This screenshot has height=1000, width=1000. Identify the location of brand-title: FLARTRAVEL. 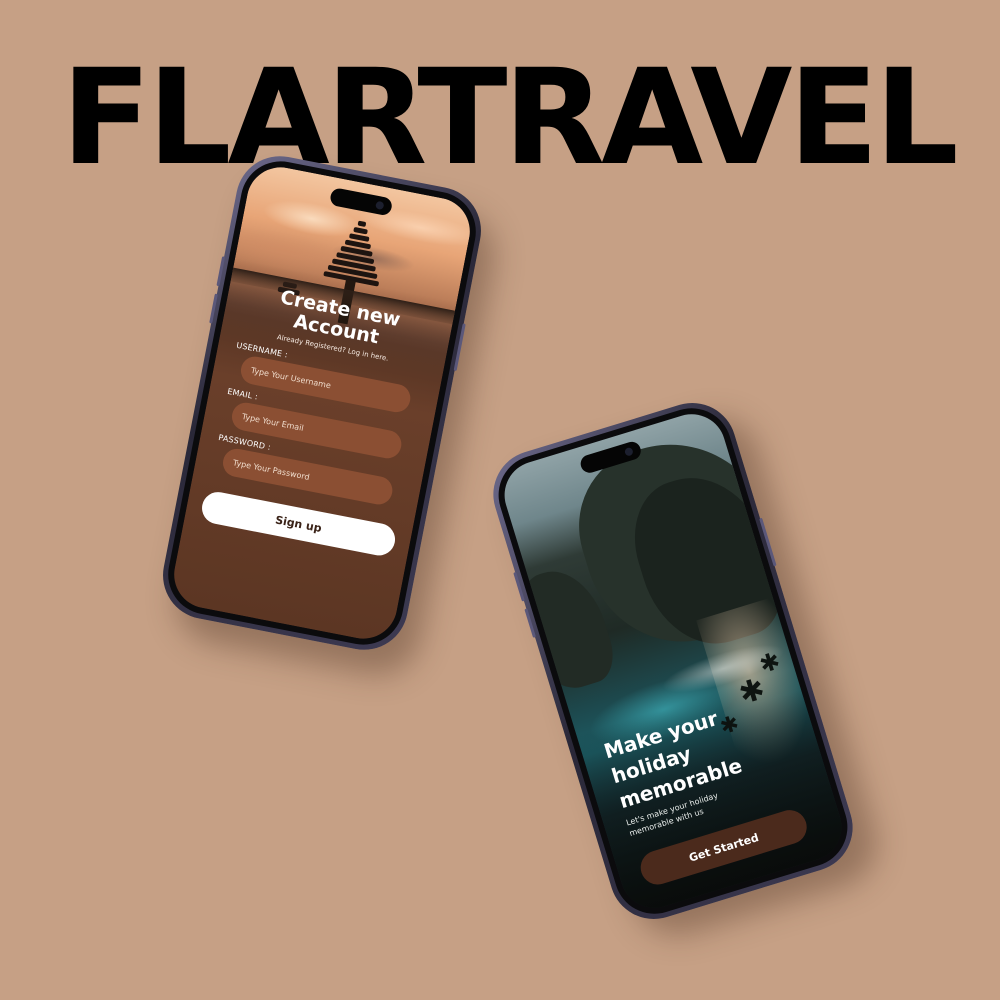
(509, 118).